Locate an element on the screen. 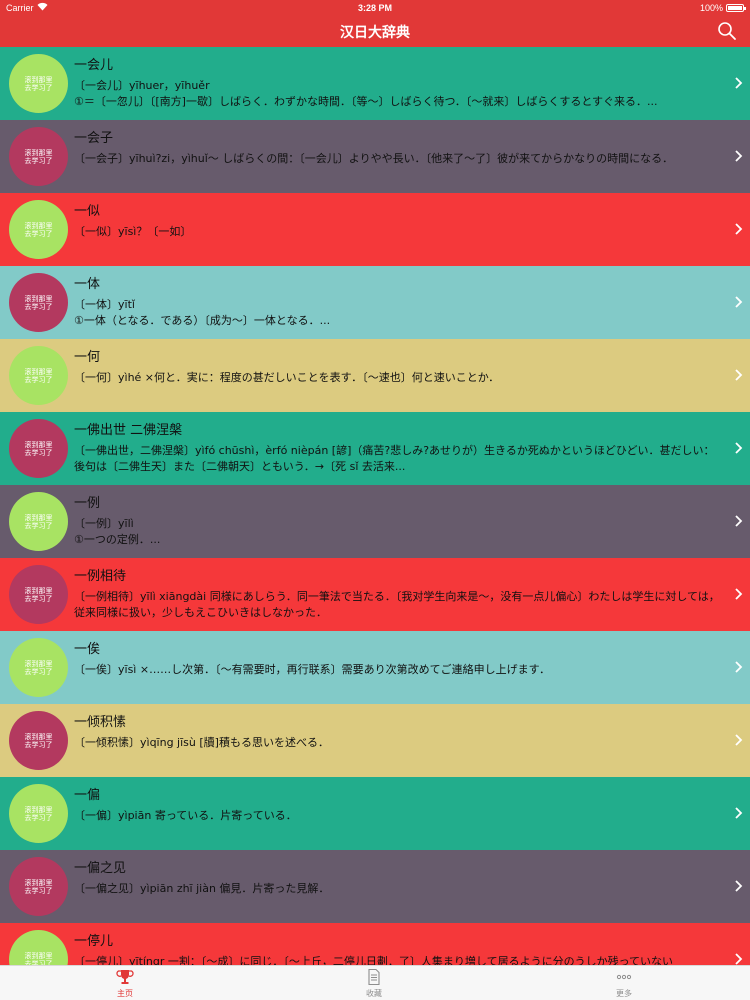  entry-definition: 〔一似〕yīsì？〔一如〕 is located at coordinates (133, 231).